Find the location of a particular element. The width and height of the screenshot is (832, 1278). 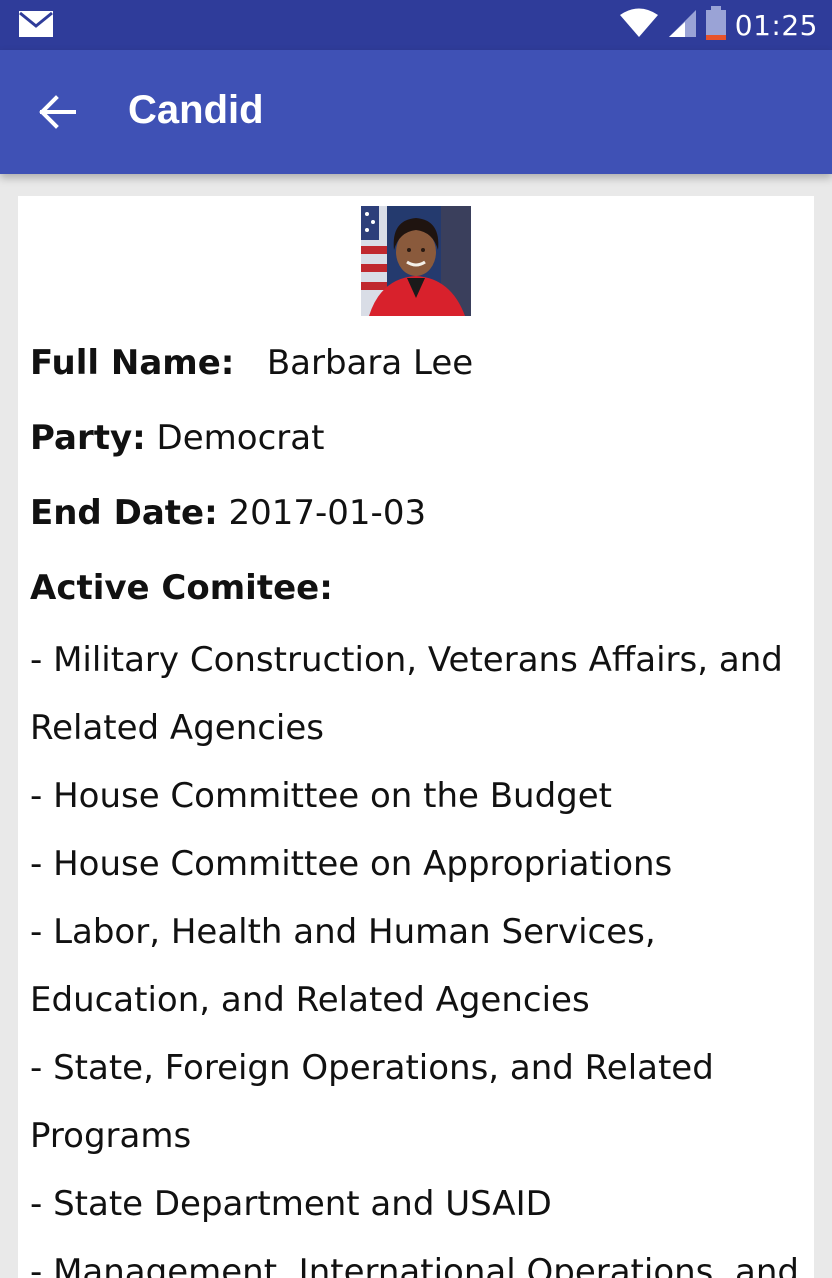

committee-item: - House Committee on the Budget is located at coordinates (321, 796).